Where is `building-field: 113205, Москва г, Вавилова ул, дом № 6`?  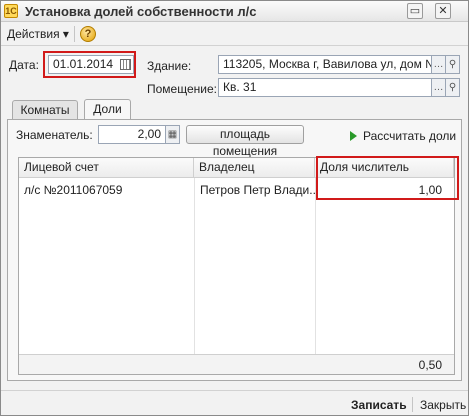 building-field: 113205, Москва г, Вавилова ул, дом № 6 is located at coordinates (325, 64).